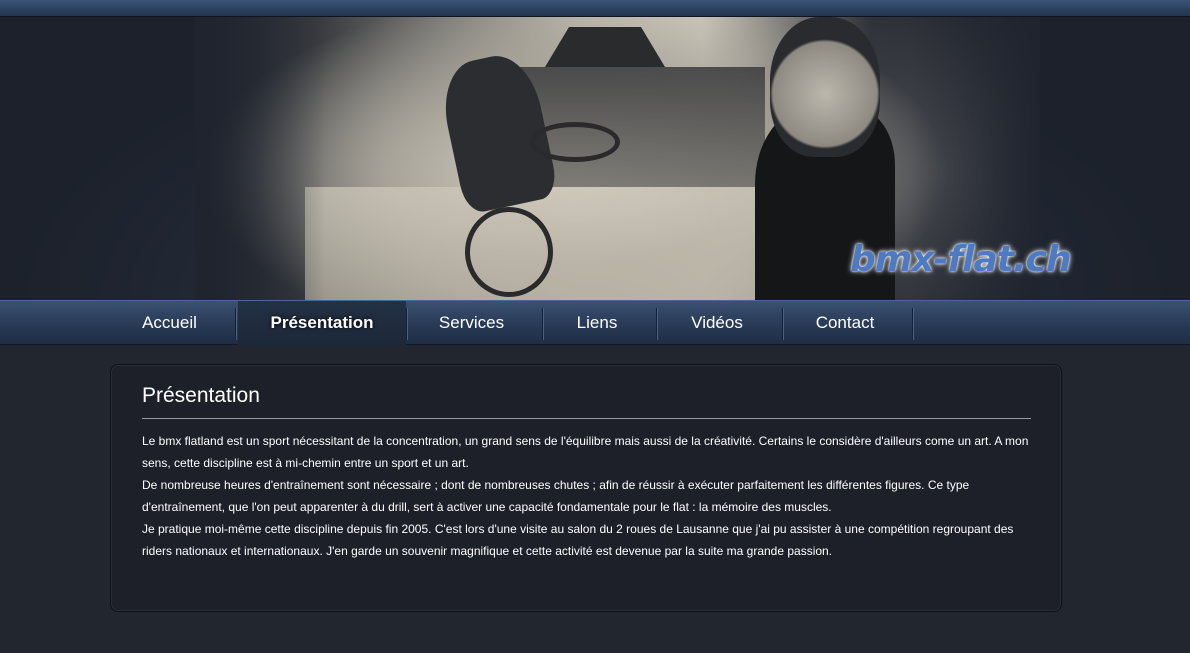 The height and width of the screenshot is (653, 1190). What do you see at coordinates (605, 47) in the screenshot?
I see `photo-tent` at bounding box center [605, 47].